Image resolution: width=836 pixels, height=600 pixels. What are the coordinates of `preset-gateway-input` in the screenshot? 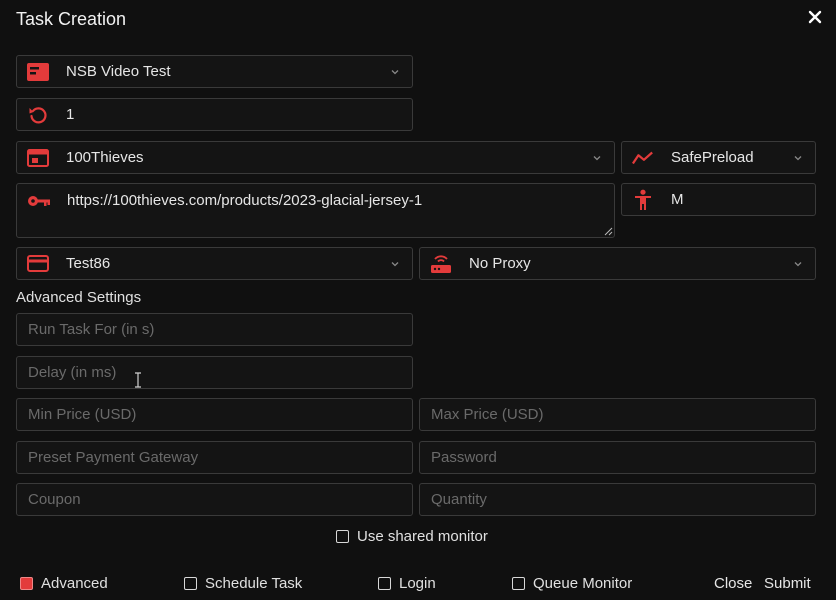 It's located at (214, 457).